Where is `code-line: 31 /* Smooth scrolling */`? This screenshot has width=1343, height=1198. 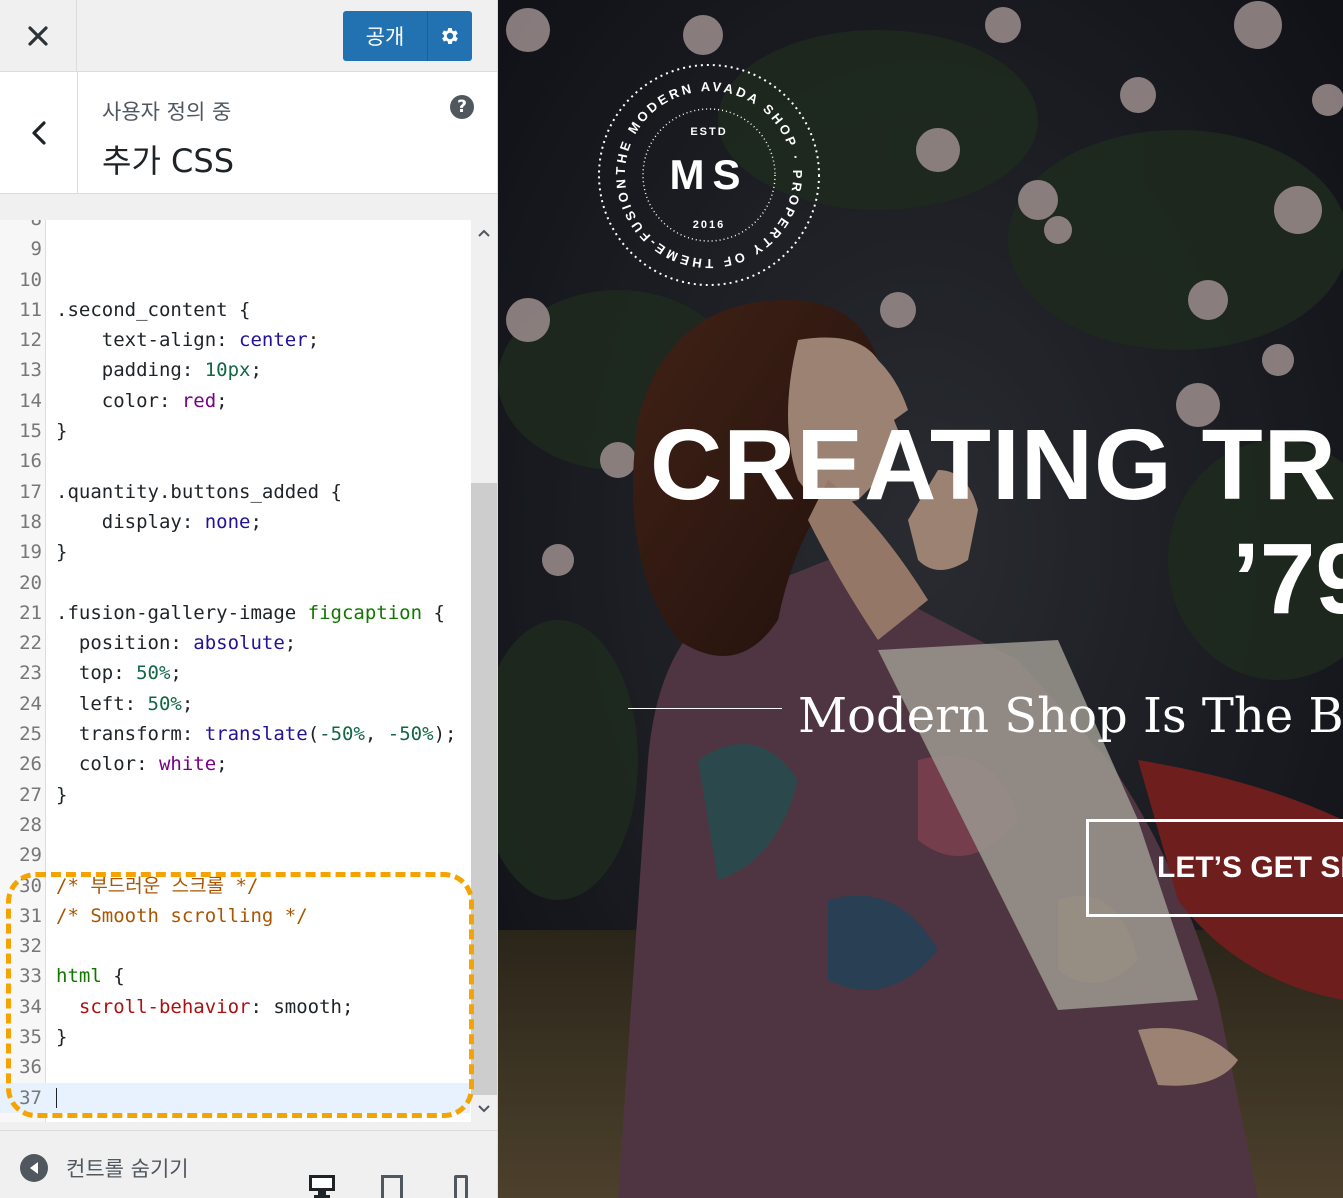 code-line: 31 /* Smooth scrolling */ is located at coordinates (235, 916).